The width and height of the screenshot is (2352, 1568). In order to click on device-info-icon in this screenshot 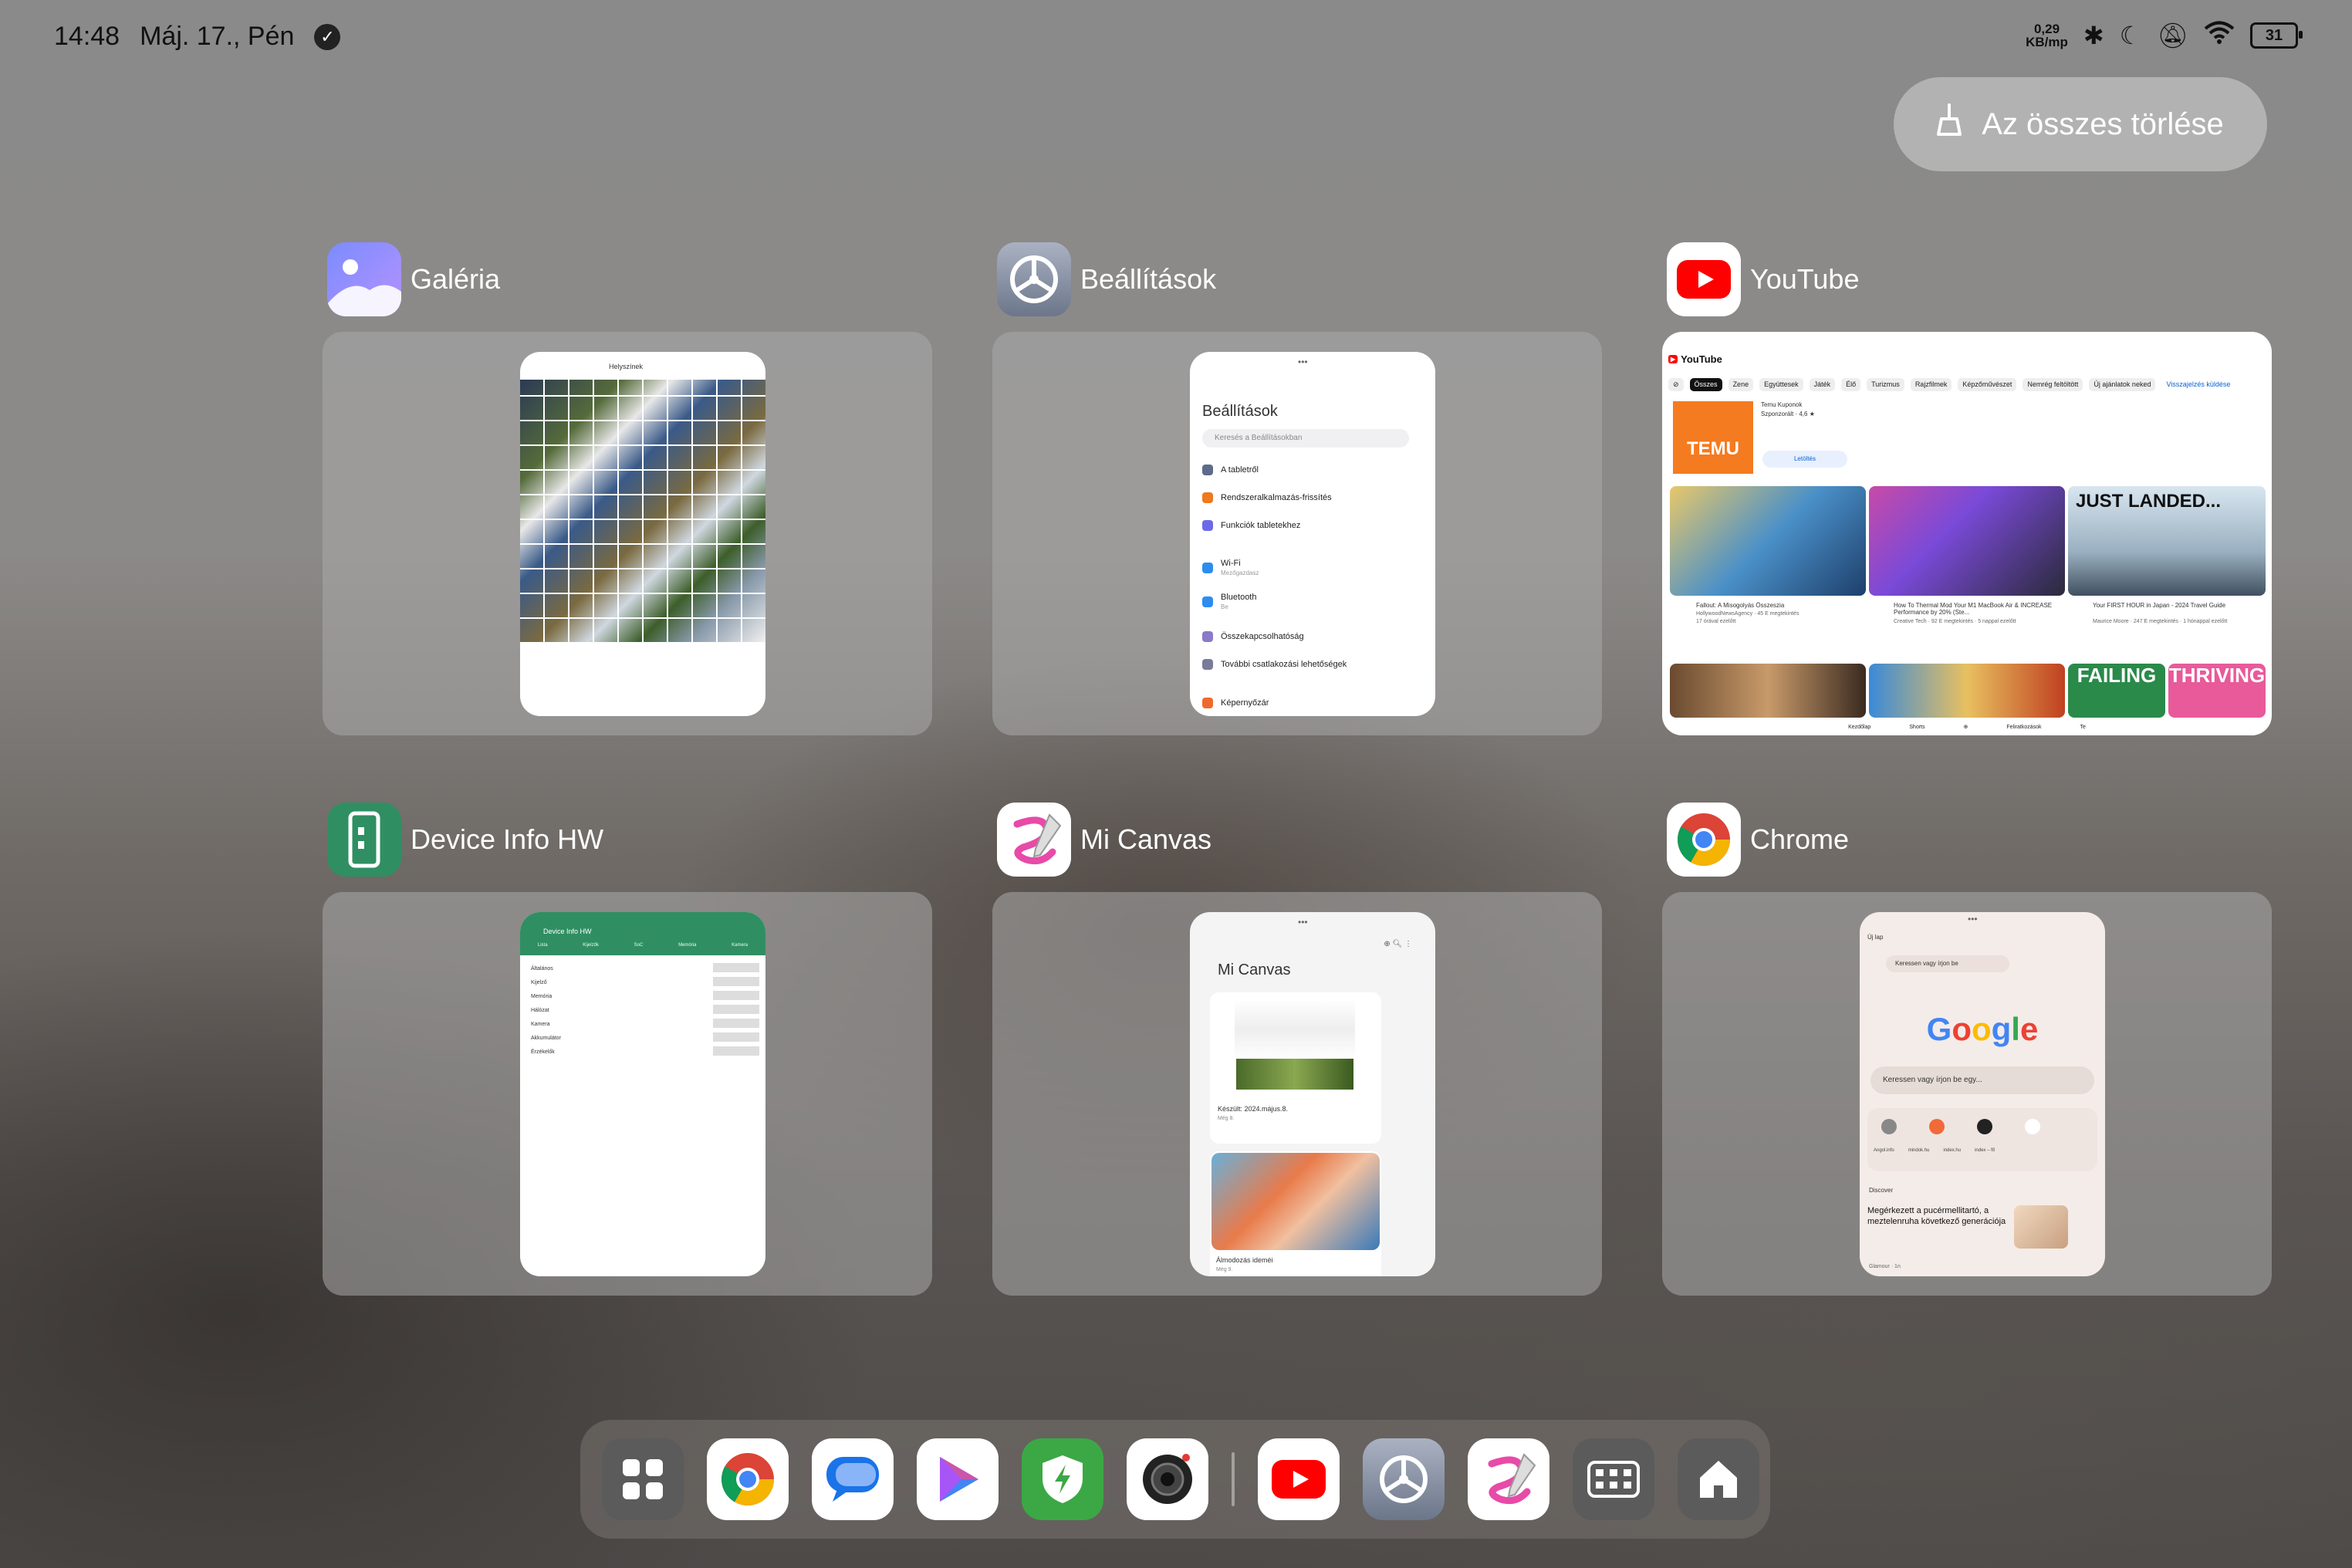, I will do `click(364, 840)`.